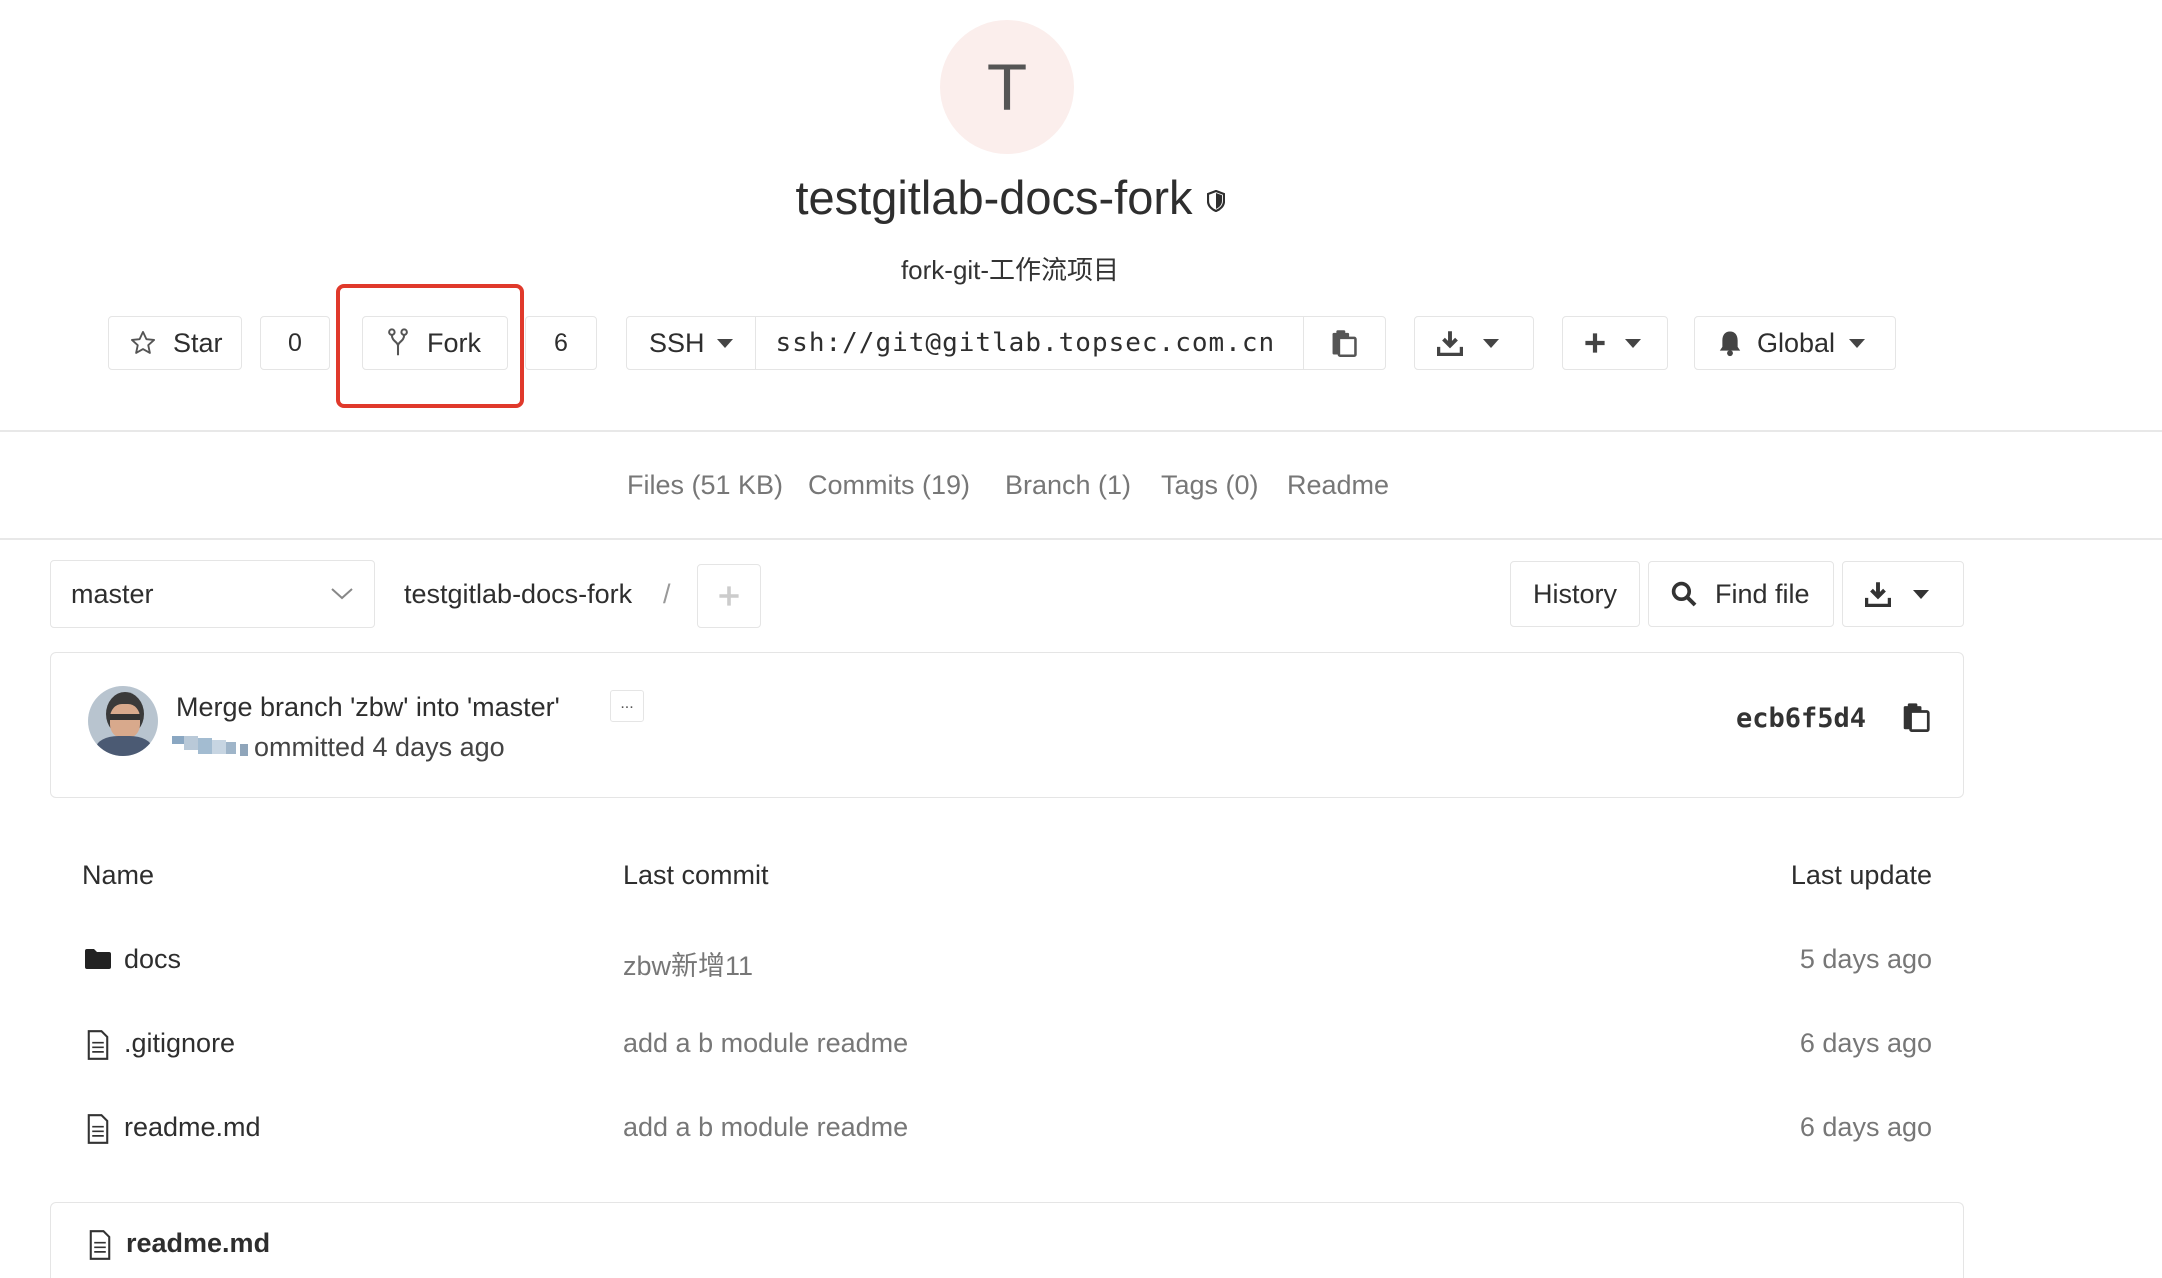 The image size is (2162, 1278). Describe the element at coordinates (677, 342) in the screenshot. I see `protocol-label: SSH` at that location.